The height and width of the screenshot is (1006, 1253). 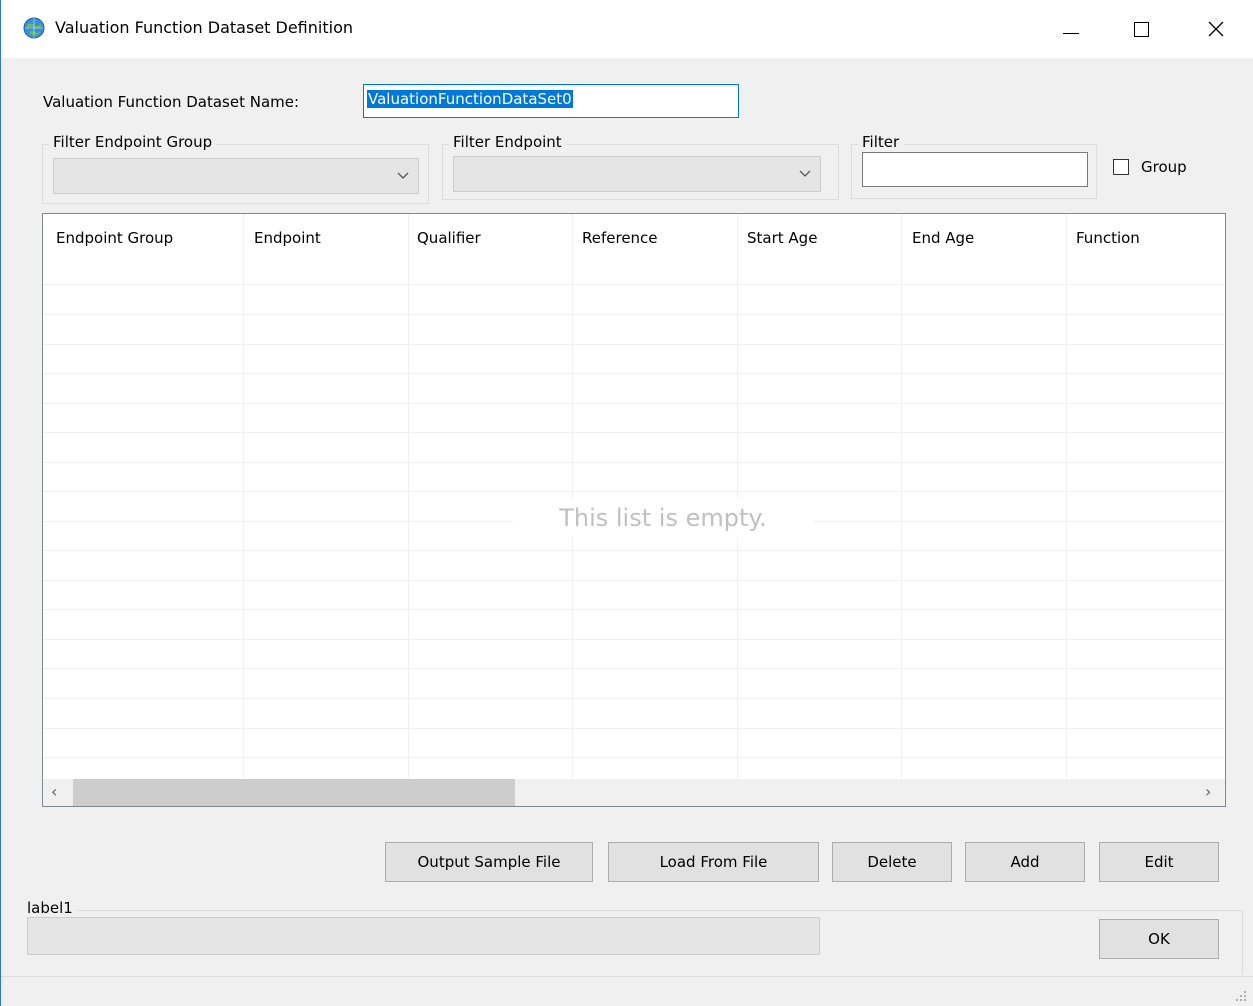 What do you see at coordinates (1241, 996) in the screenshot?
I see `resize-grip-icon` at bounding box center [1241, 996].